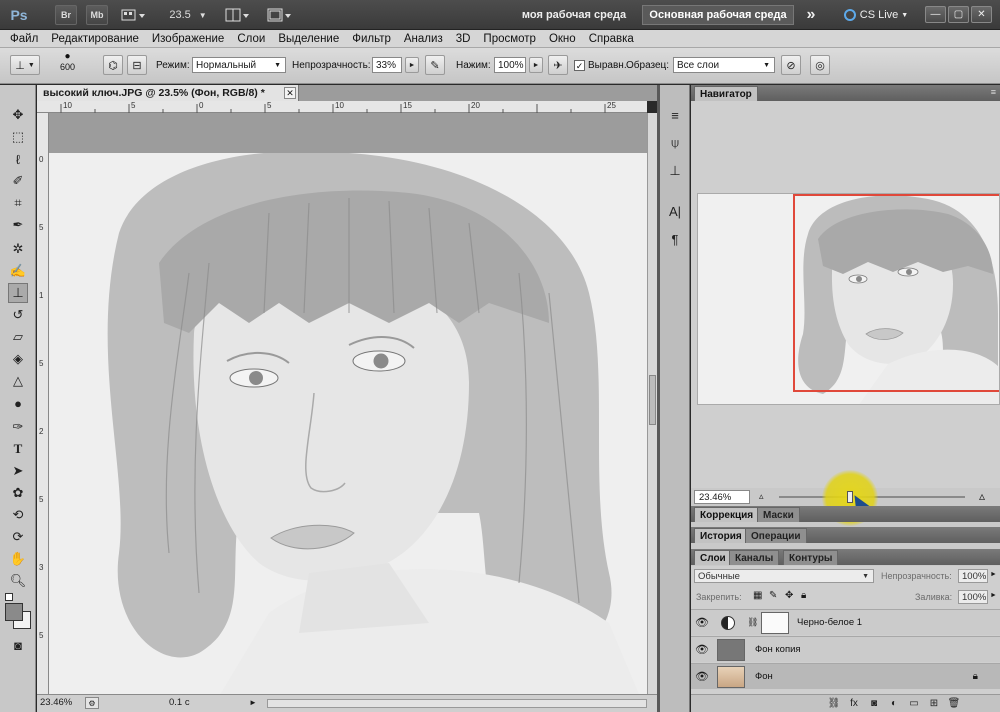 The image size is (1000, 712). I want to click on dodge-tool: ●, so click(18, 403).